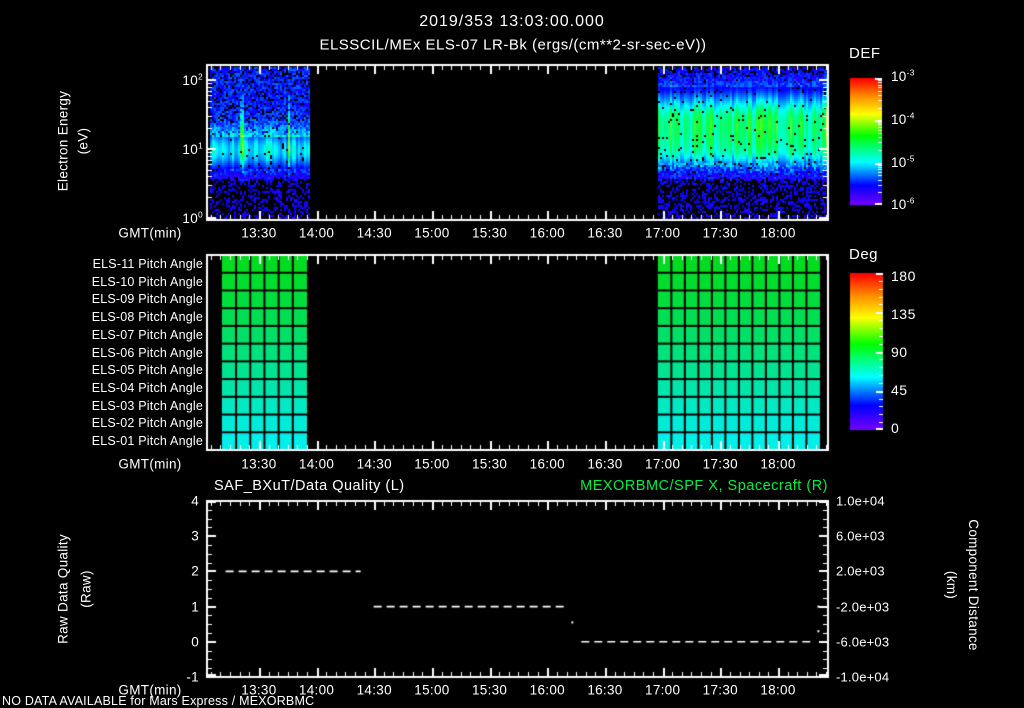 The width and height of the screenshot is (1024, 708). Describe the element at coordinates (663, 233) in the screenshot. I see `x-tick-label-top: 17:00` at that location.